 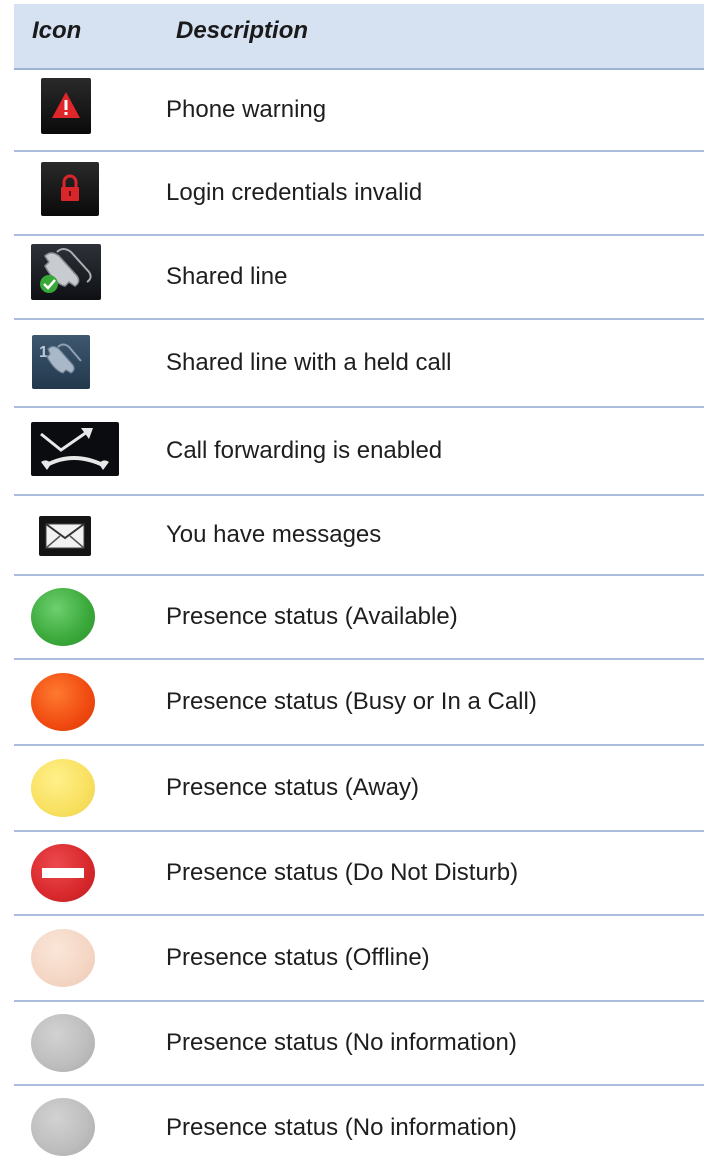 What do you see at coordinates (70, 189) in the screenshot?
I see `lock-icon` at bounding box center [70, 189].